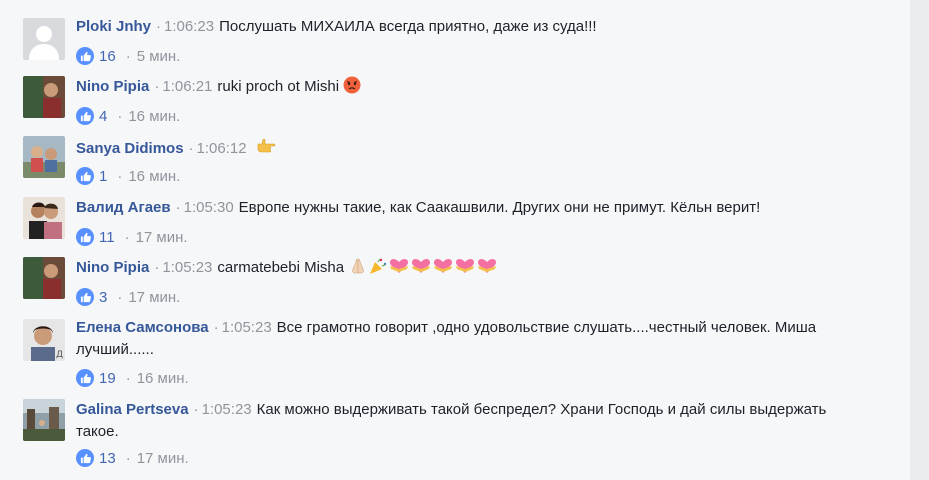 The image size is (929, 480). I want to click on like-count: 19, so click(107, 378).